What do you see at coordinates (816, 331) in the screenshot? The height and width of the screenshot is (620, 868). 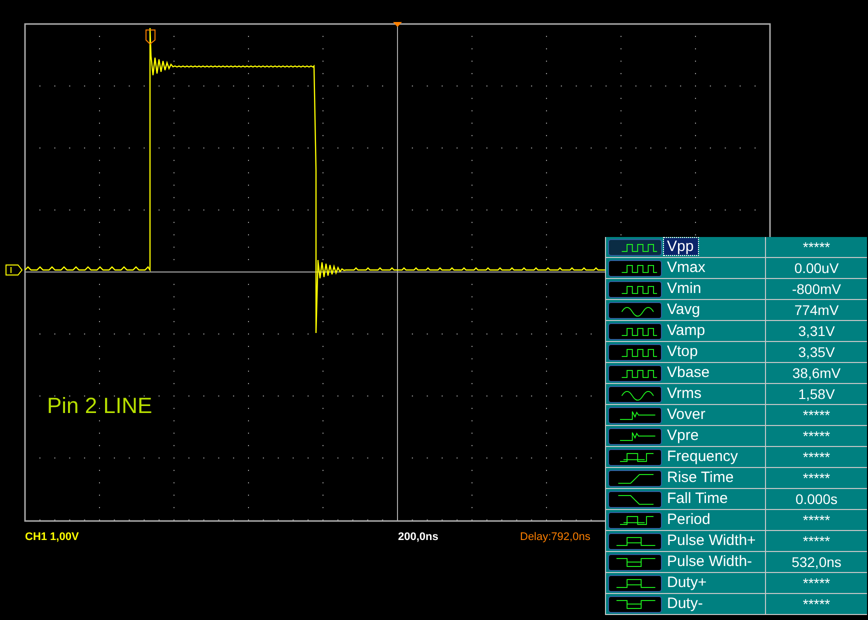 I see `measurement-value: 3,31V` at bounding box center [816, 331].